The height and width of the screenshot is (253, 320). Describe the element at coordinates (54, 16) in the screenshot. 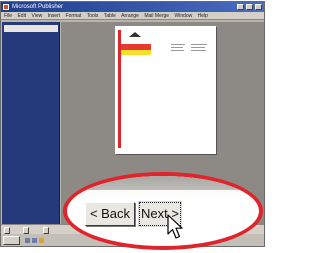

I see `menu-insert: Insert` at that location.